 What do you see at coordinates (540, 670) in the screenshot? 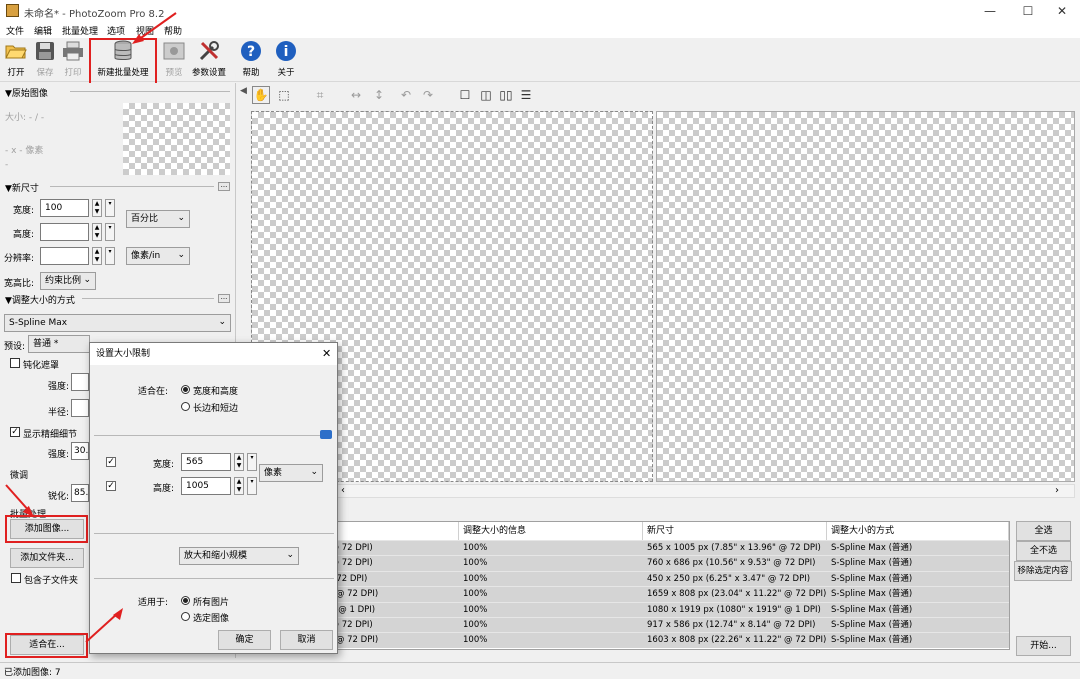
I see `status-bar` at bounding box center [540, 670].